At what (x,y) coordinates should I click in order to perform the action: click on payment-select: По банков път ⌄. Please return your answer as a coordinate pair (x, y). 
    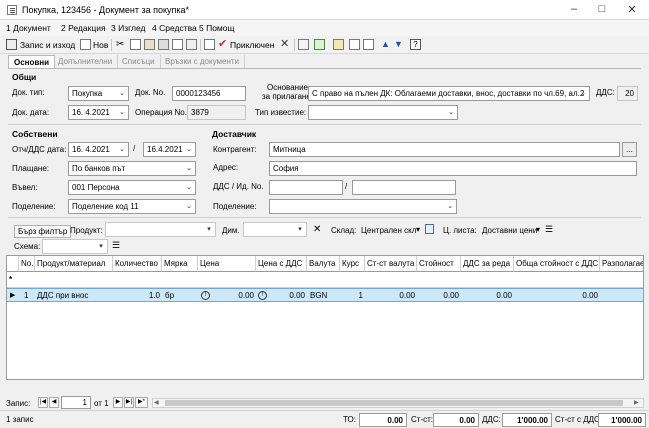
    Looking at the image, I should click on (132, 168).